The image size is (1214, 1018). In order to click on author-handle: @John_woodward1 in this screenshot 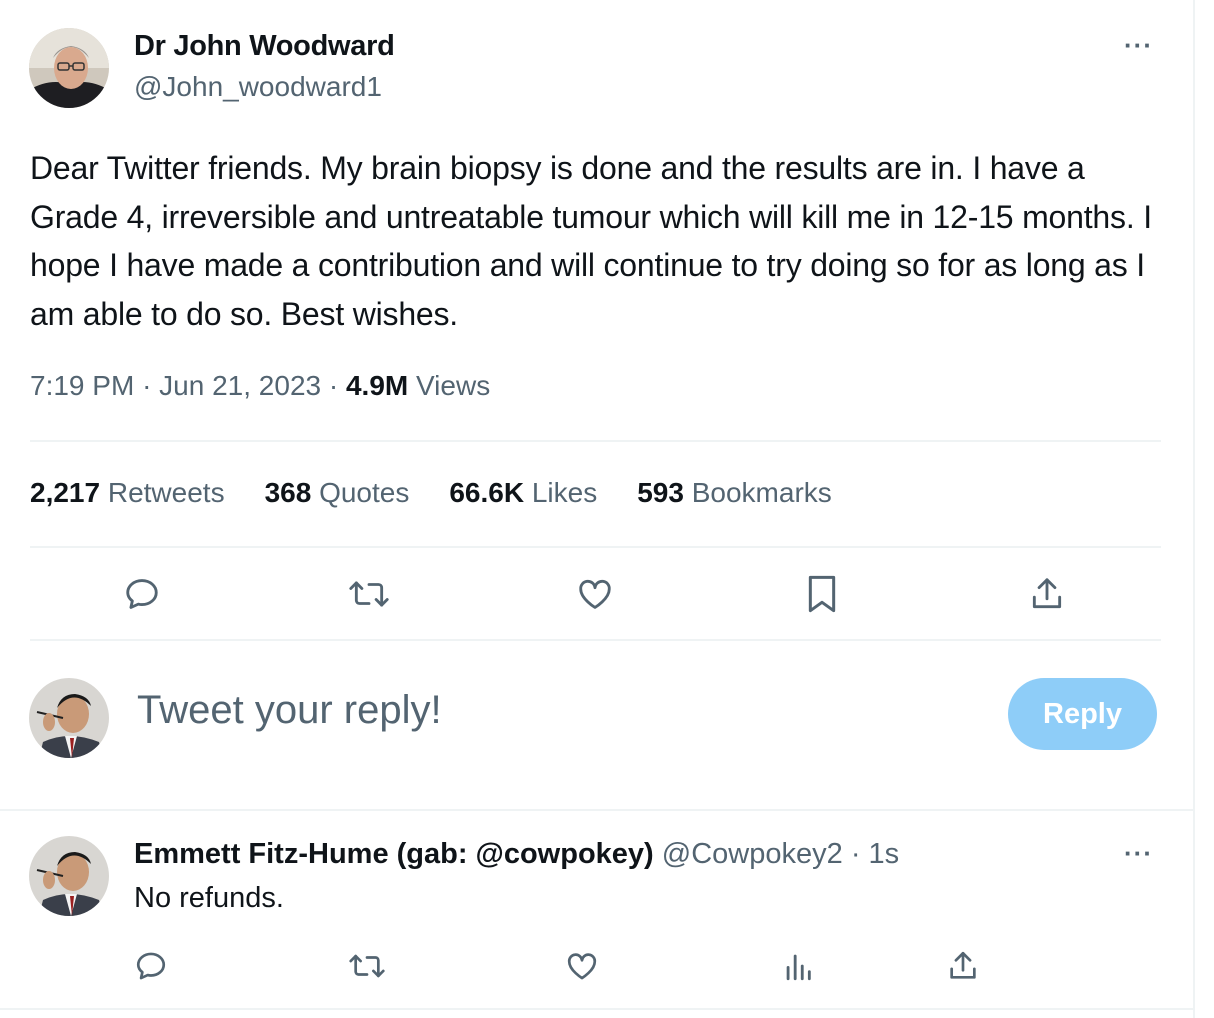, I will do `click(258, 87)`.